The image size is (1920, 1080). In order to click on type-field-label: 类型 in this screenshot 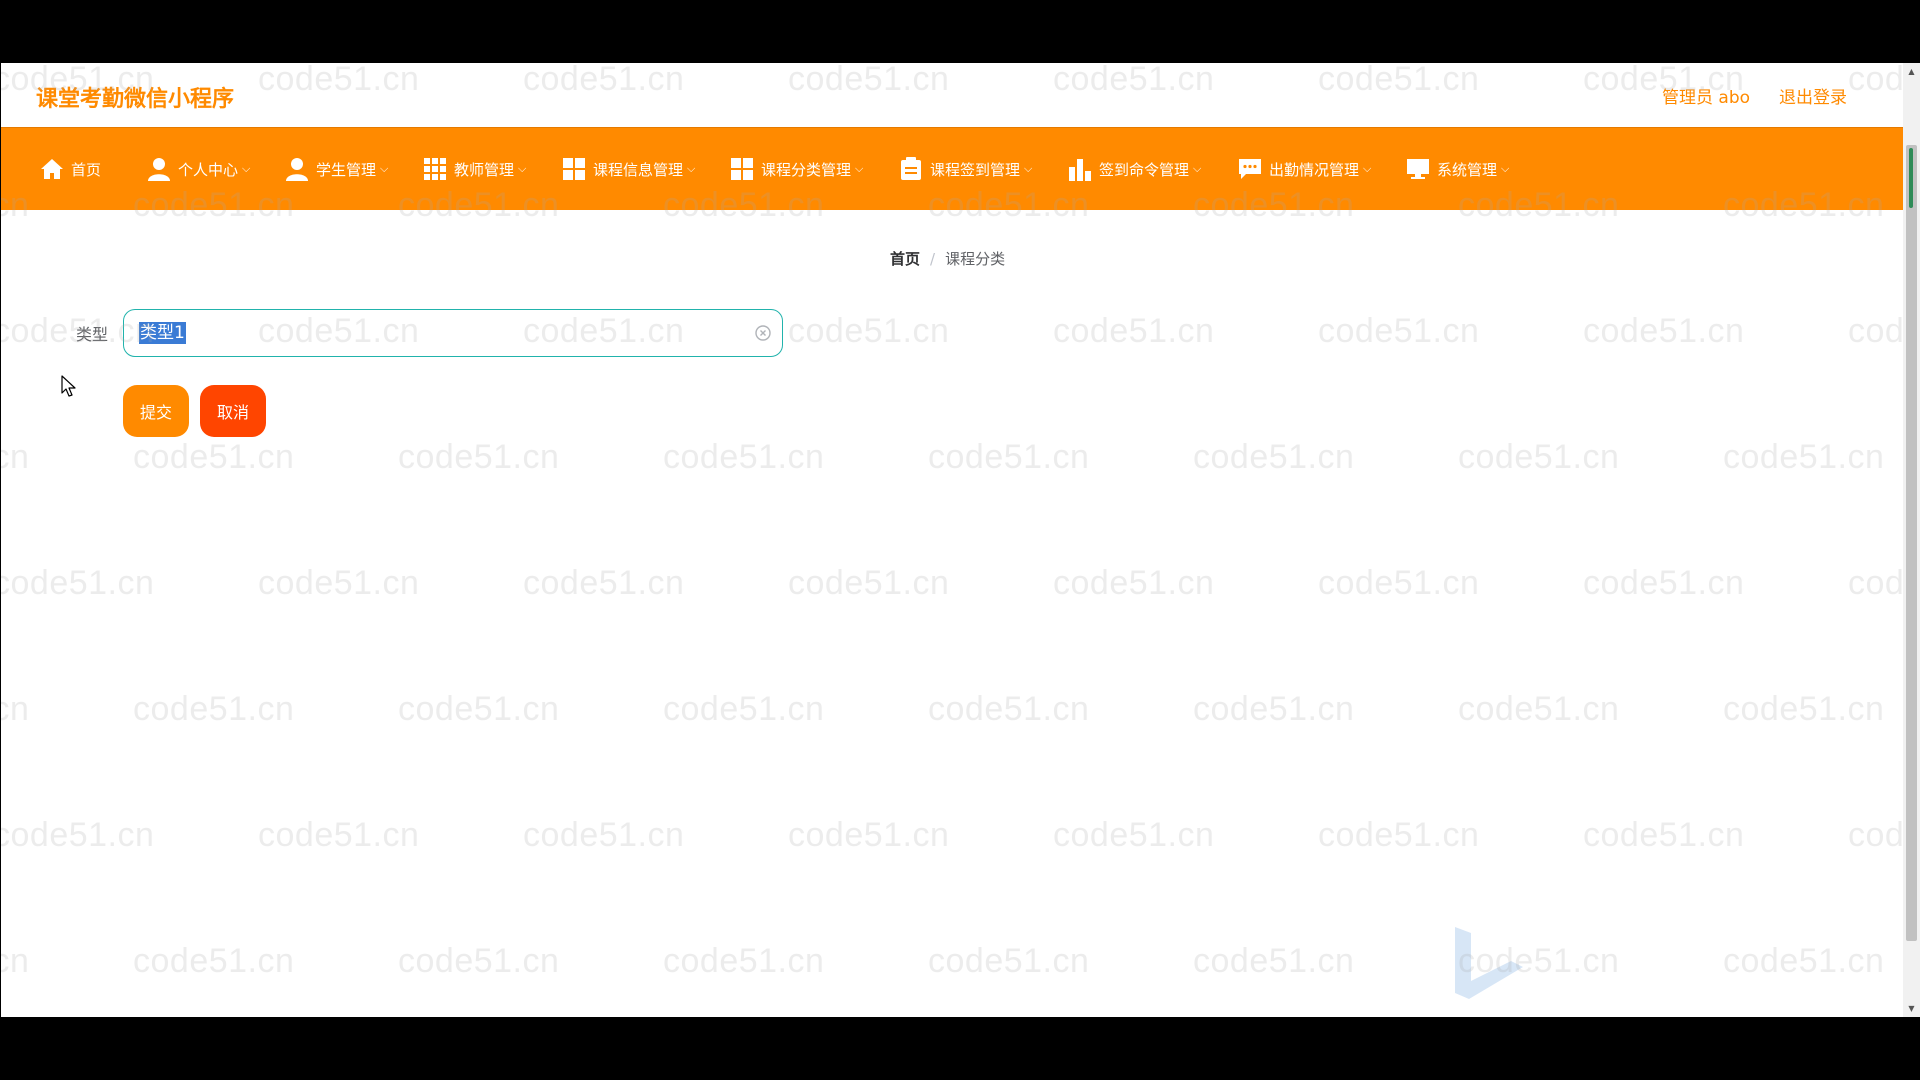, I will do `click(92, 334)`.